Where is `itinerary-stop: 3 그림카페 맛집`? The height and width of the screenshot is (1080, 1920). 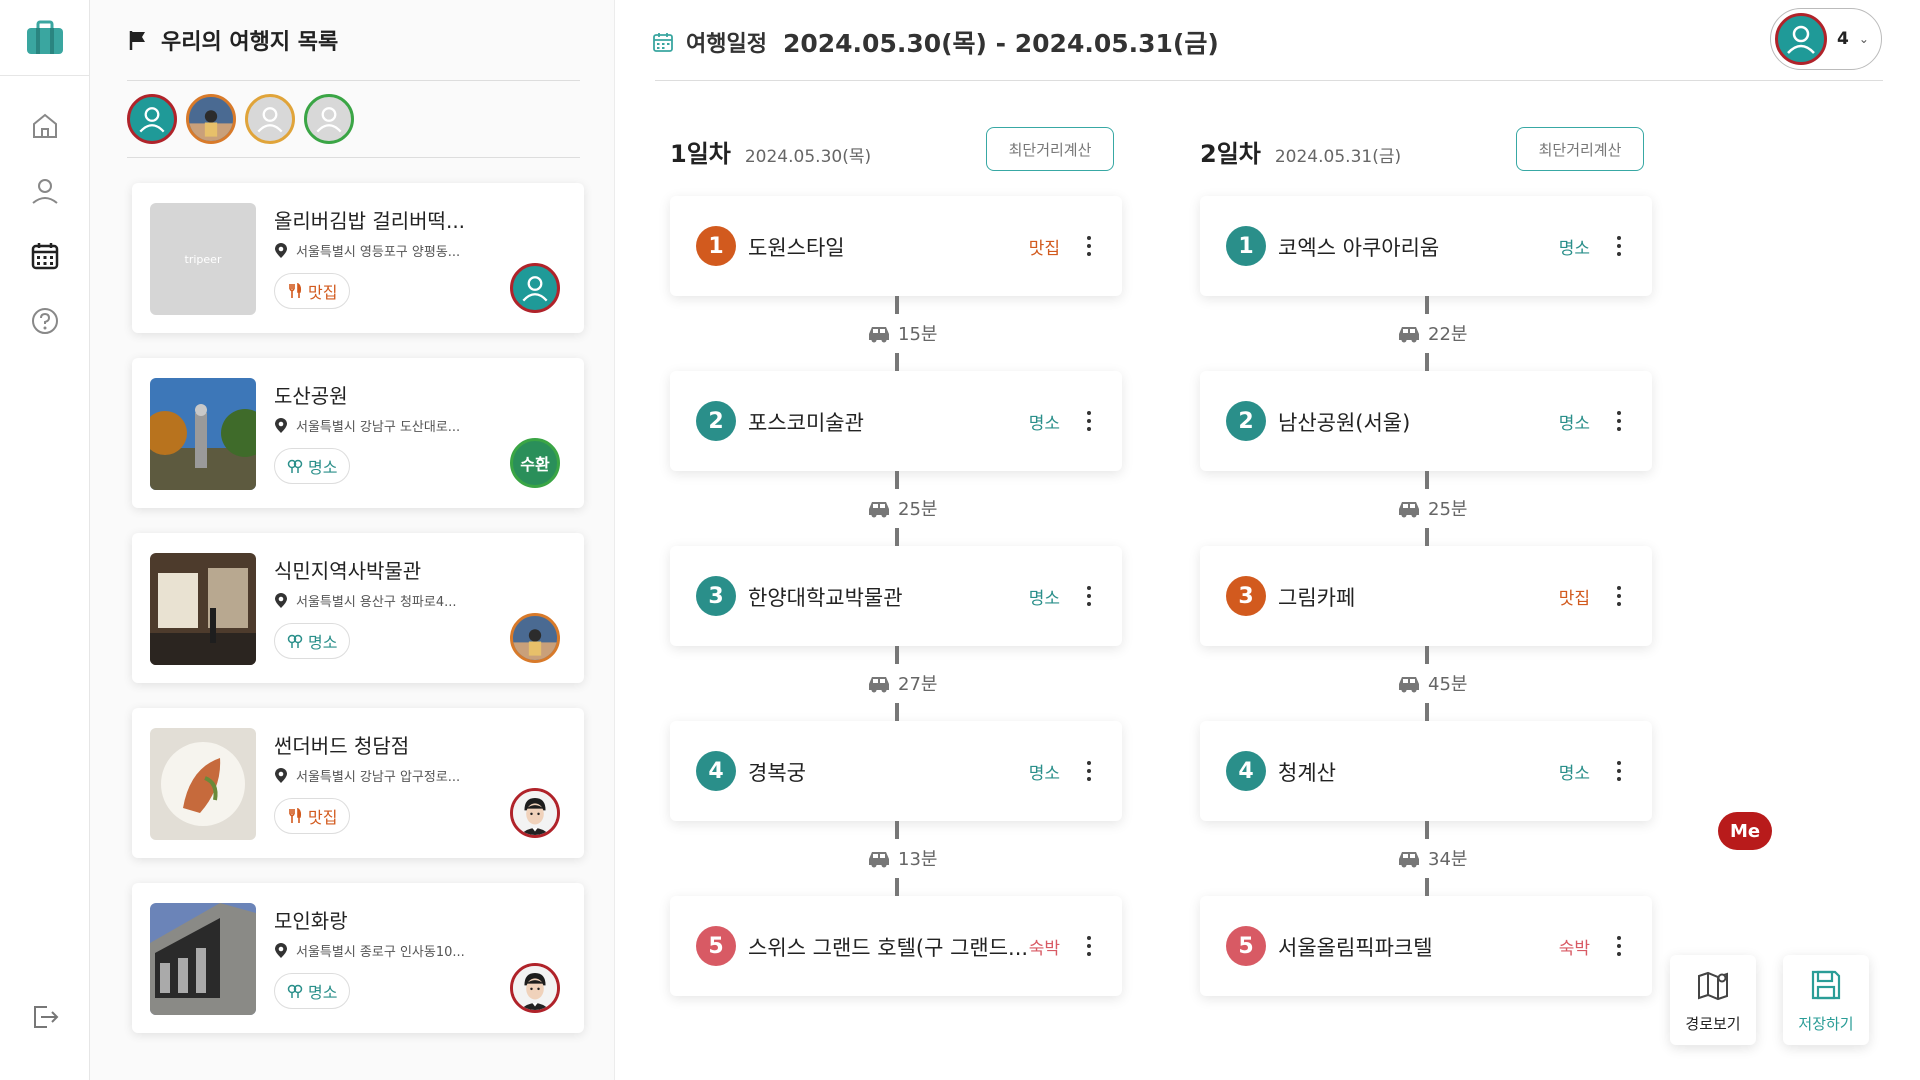 itinerary-stop: 3 그림카페 맛집 is located at coordinates (1426, 596).